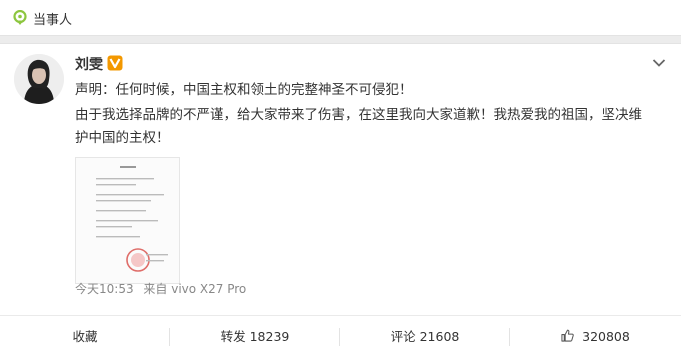 The image size is (681, 356). What do you see at coordinates (340, 18) in the screenshot?
I see `topic-header: 当事人` at bounding box center [340, 18].